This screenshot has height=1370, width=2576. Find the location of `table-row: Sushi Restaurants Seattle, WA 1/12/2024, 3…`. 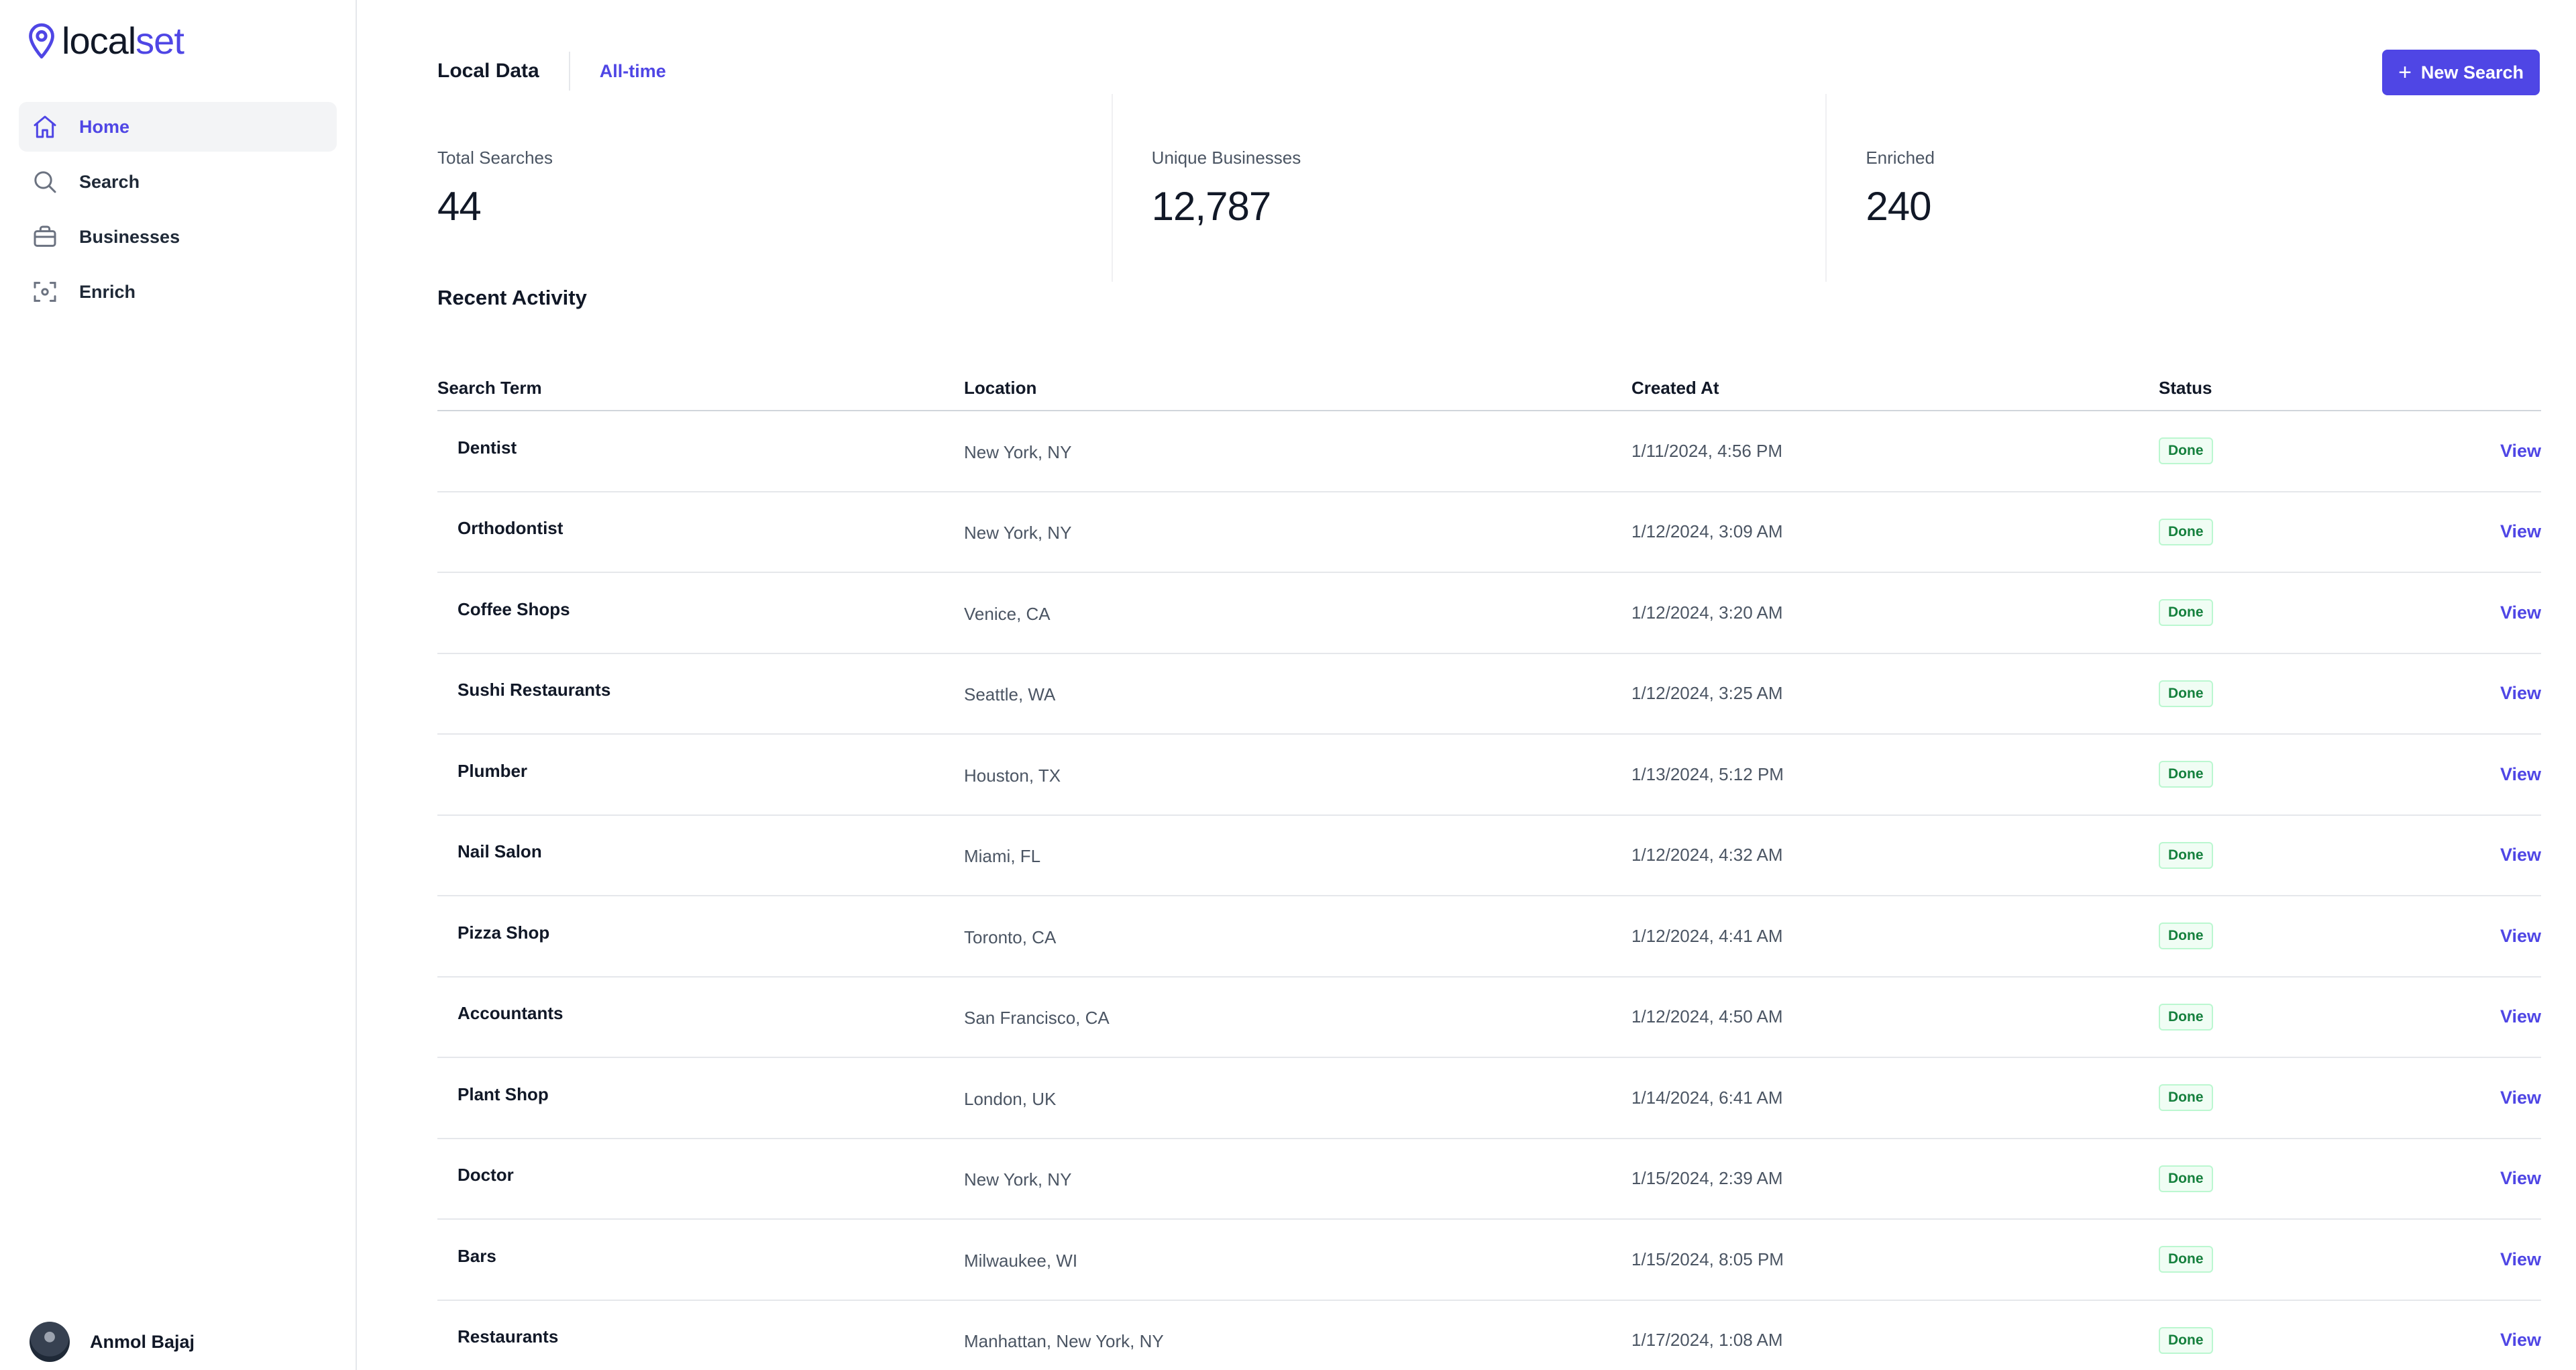

table-row: Sushi Restaurants Seattle, WA 1/12/2024, 3… is located at coordinates (1489, 694).